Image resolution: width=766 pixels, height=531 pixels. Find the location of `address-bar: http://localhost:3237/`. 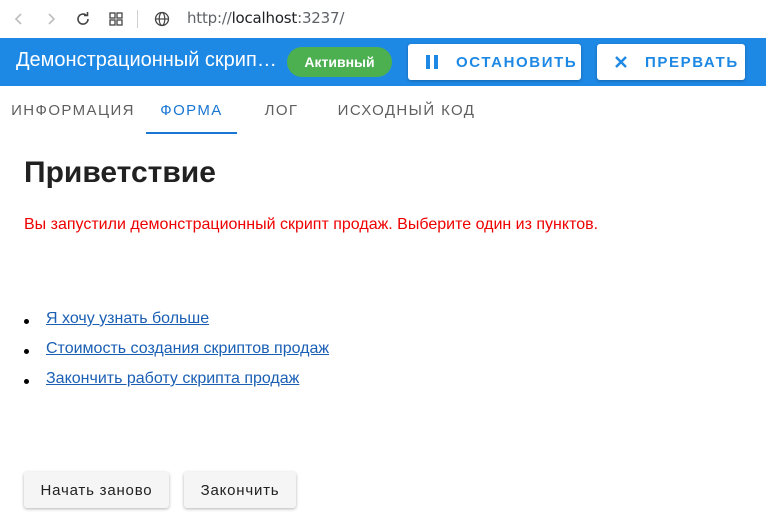

address-bar: http://localhost:3237/ is located at coordinates (265, 18).